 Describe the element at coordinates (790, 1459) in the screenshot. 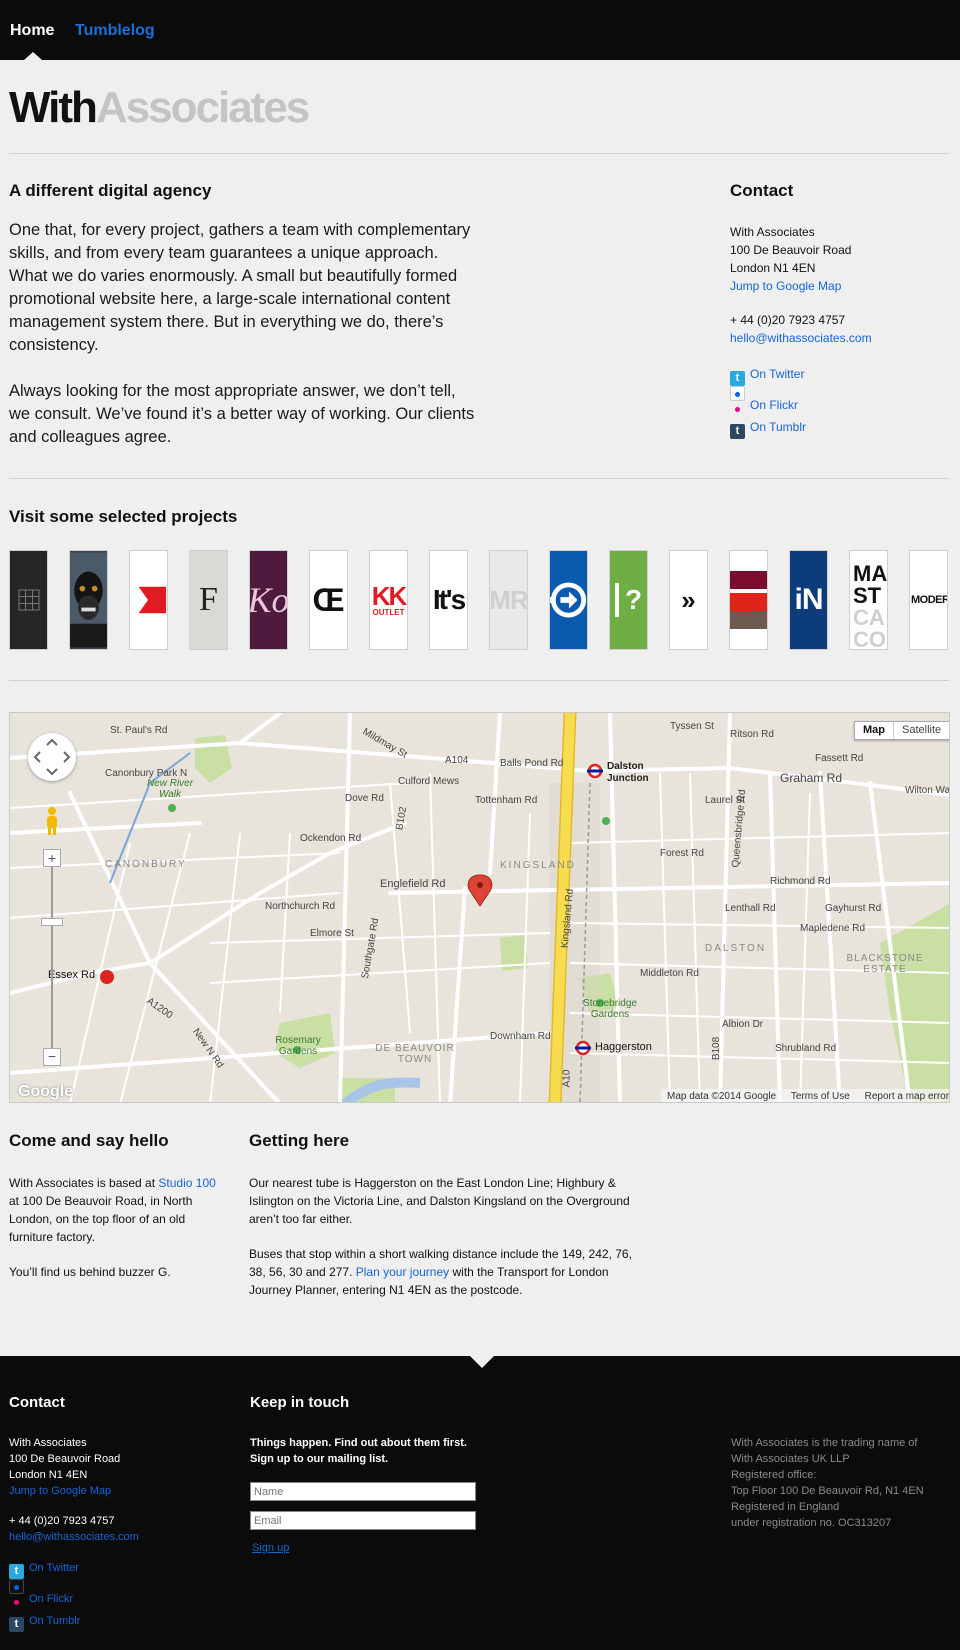

I see `legal-line: With Associates UK LLP` at that location.